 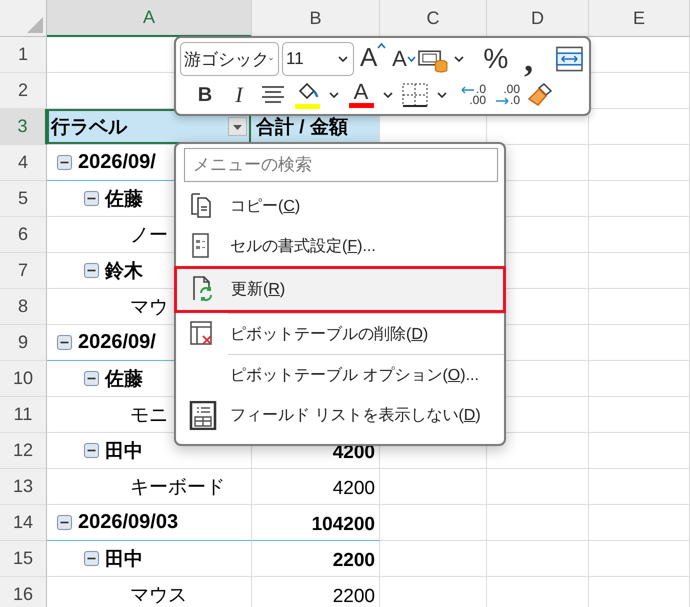 What do you see at coordinates (23, 91) in the screenshot?
I see `row-header: 2` at bounding box center [23, 91].